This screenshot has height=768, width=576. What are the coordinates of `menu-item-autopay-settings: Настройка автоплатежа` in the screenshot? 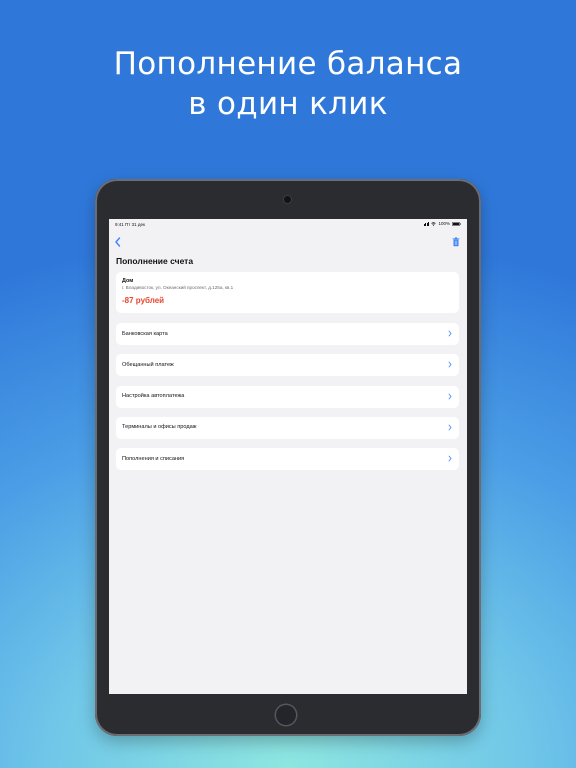 It's located at (287, 396).